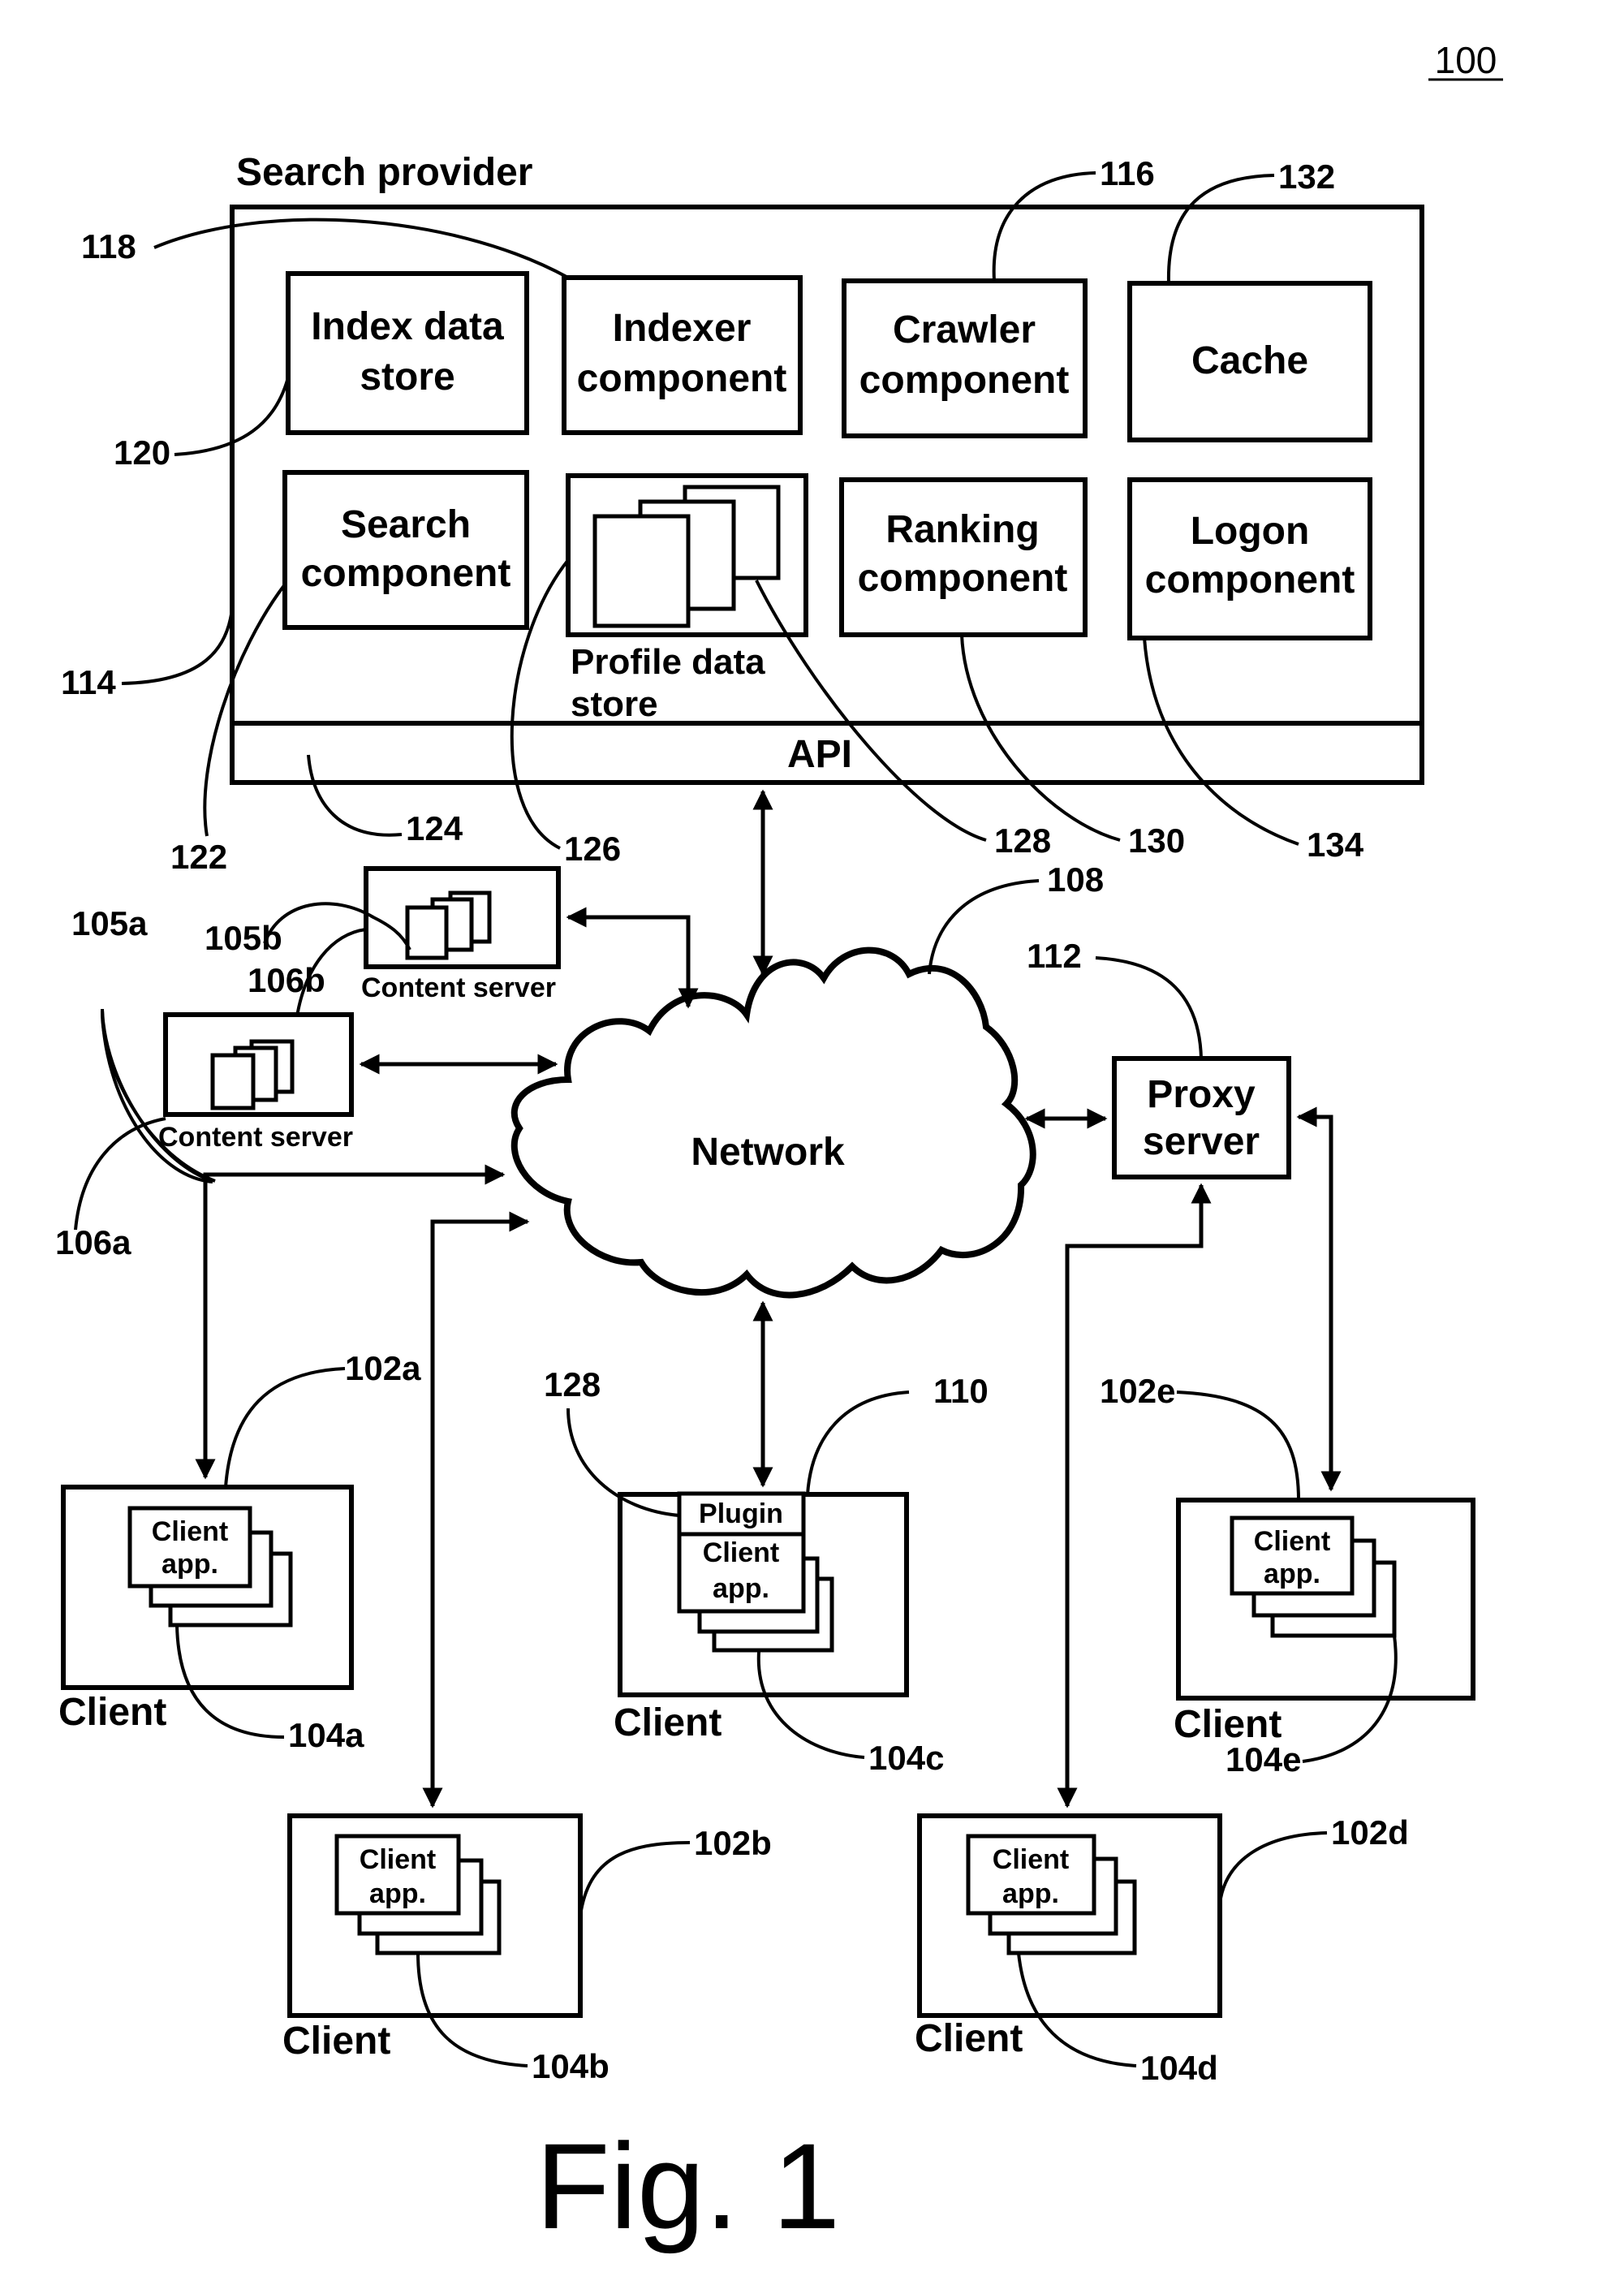 This screenshot has height=2285, width=1624. I want to click on cloud-icon, so click(773, 1122).